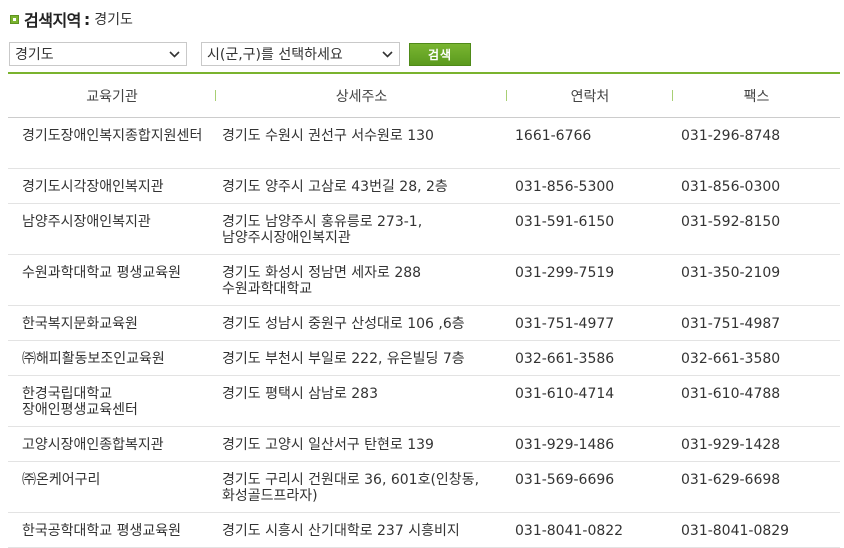 This screenshot has height=548, width=844. I want to click on institution-fax: 031-856-0300, so click(756, 186).